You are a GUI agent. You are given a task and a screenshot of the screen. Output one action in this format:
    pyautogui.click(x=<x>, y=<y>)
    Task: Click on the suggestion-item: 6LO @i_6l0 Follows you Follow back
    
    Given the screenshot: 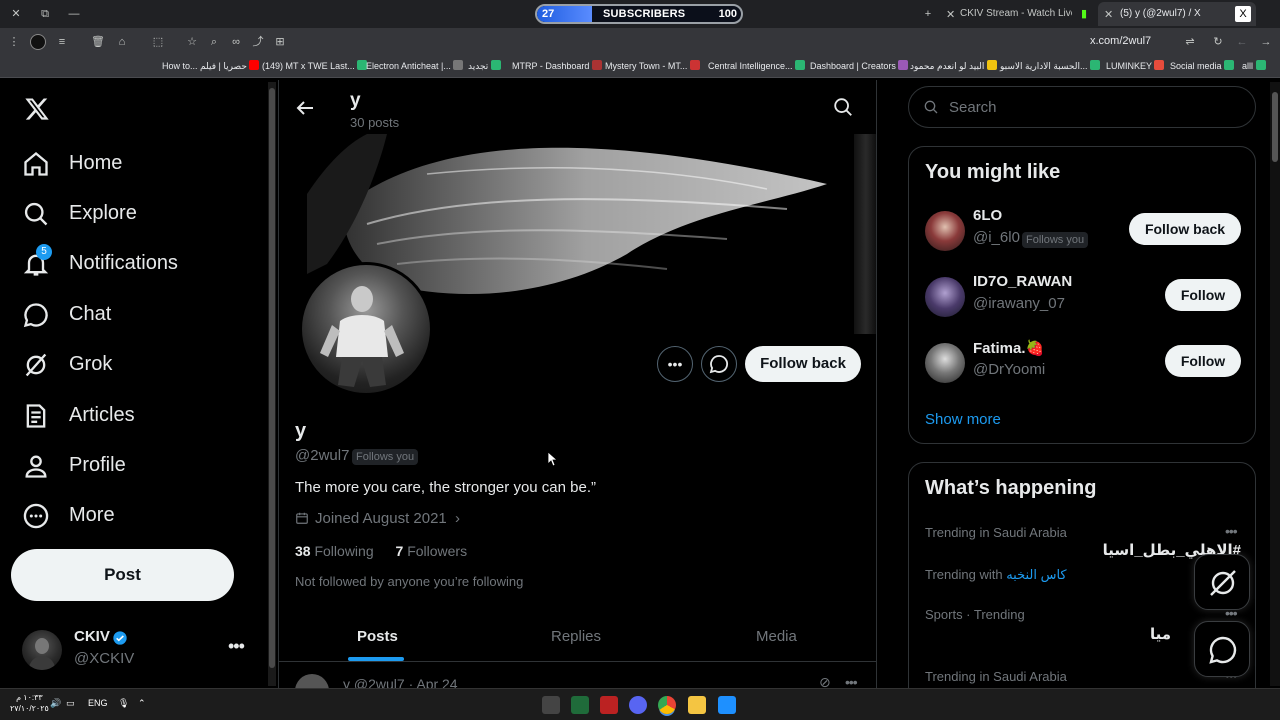 What is the action you would take?
    pyautogui.click(x=1085, y=231)
    